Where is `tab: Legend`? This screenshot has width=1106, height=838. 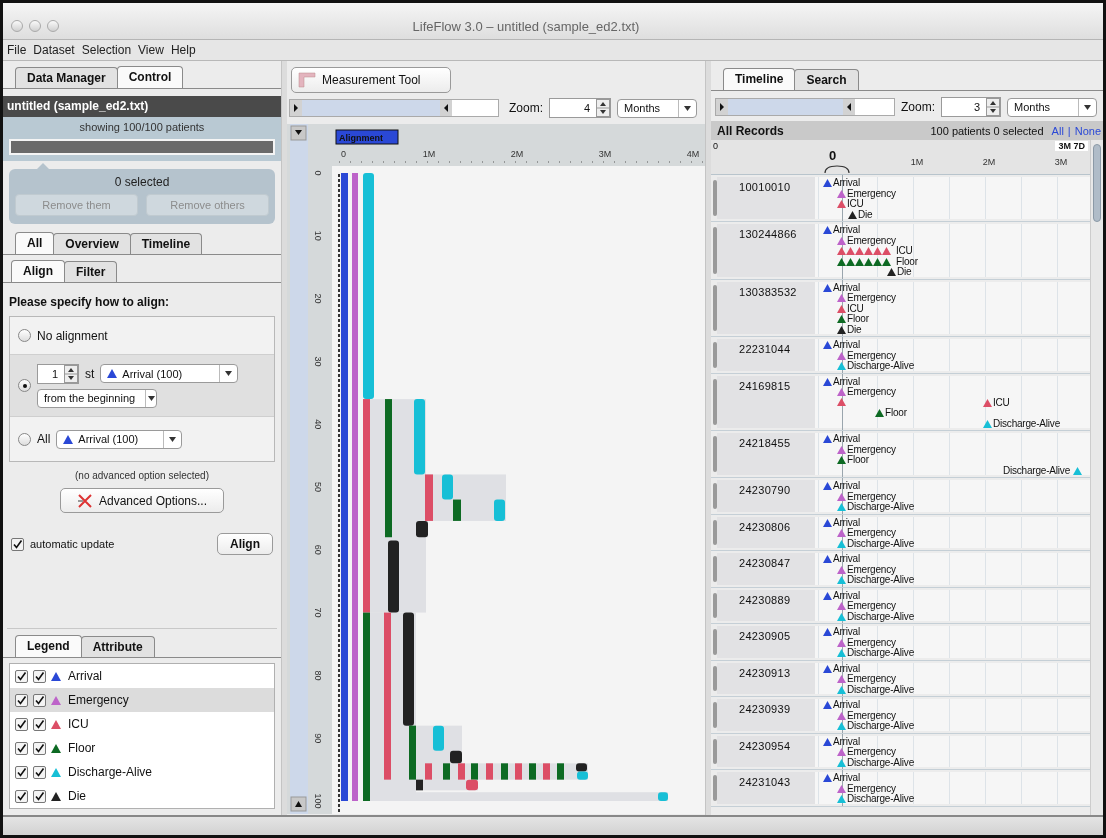 tab: Legend is located at coordinates (48, 646).